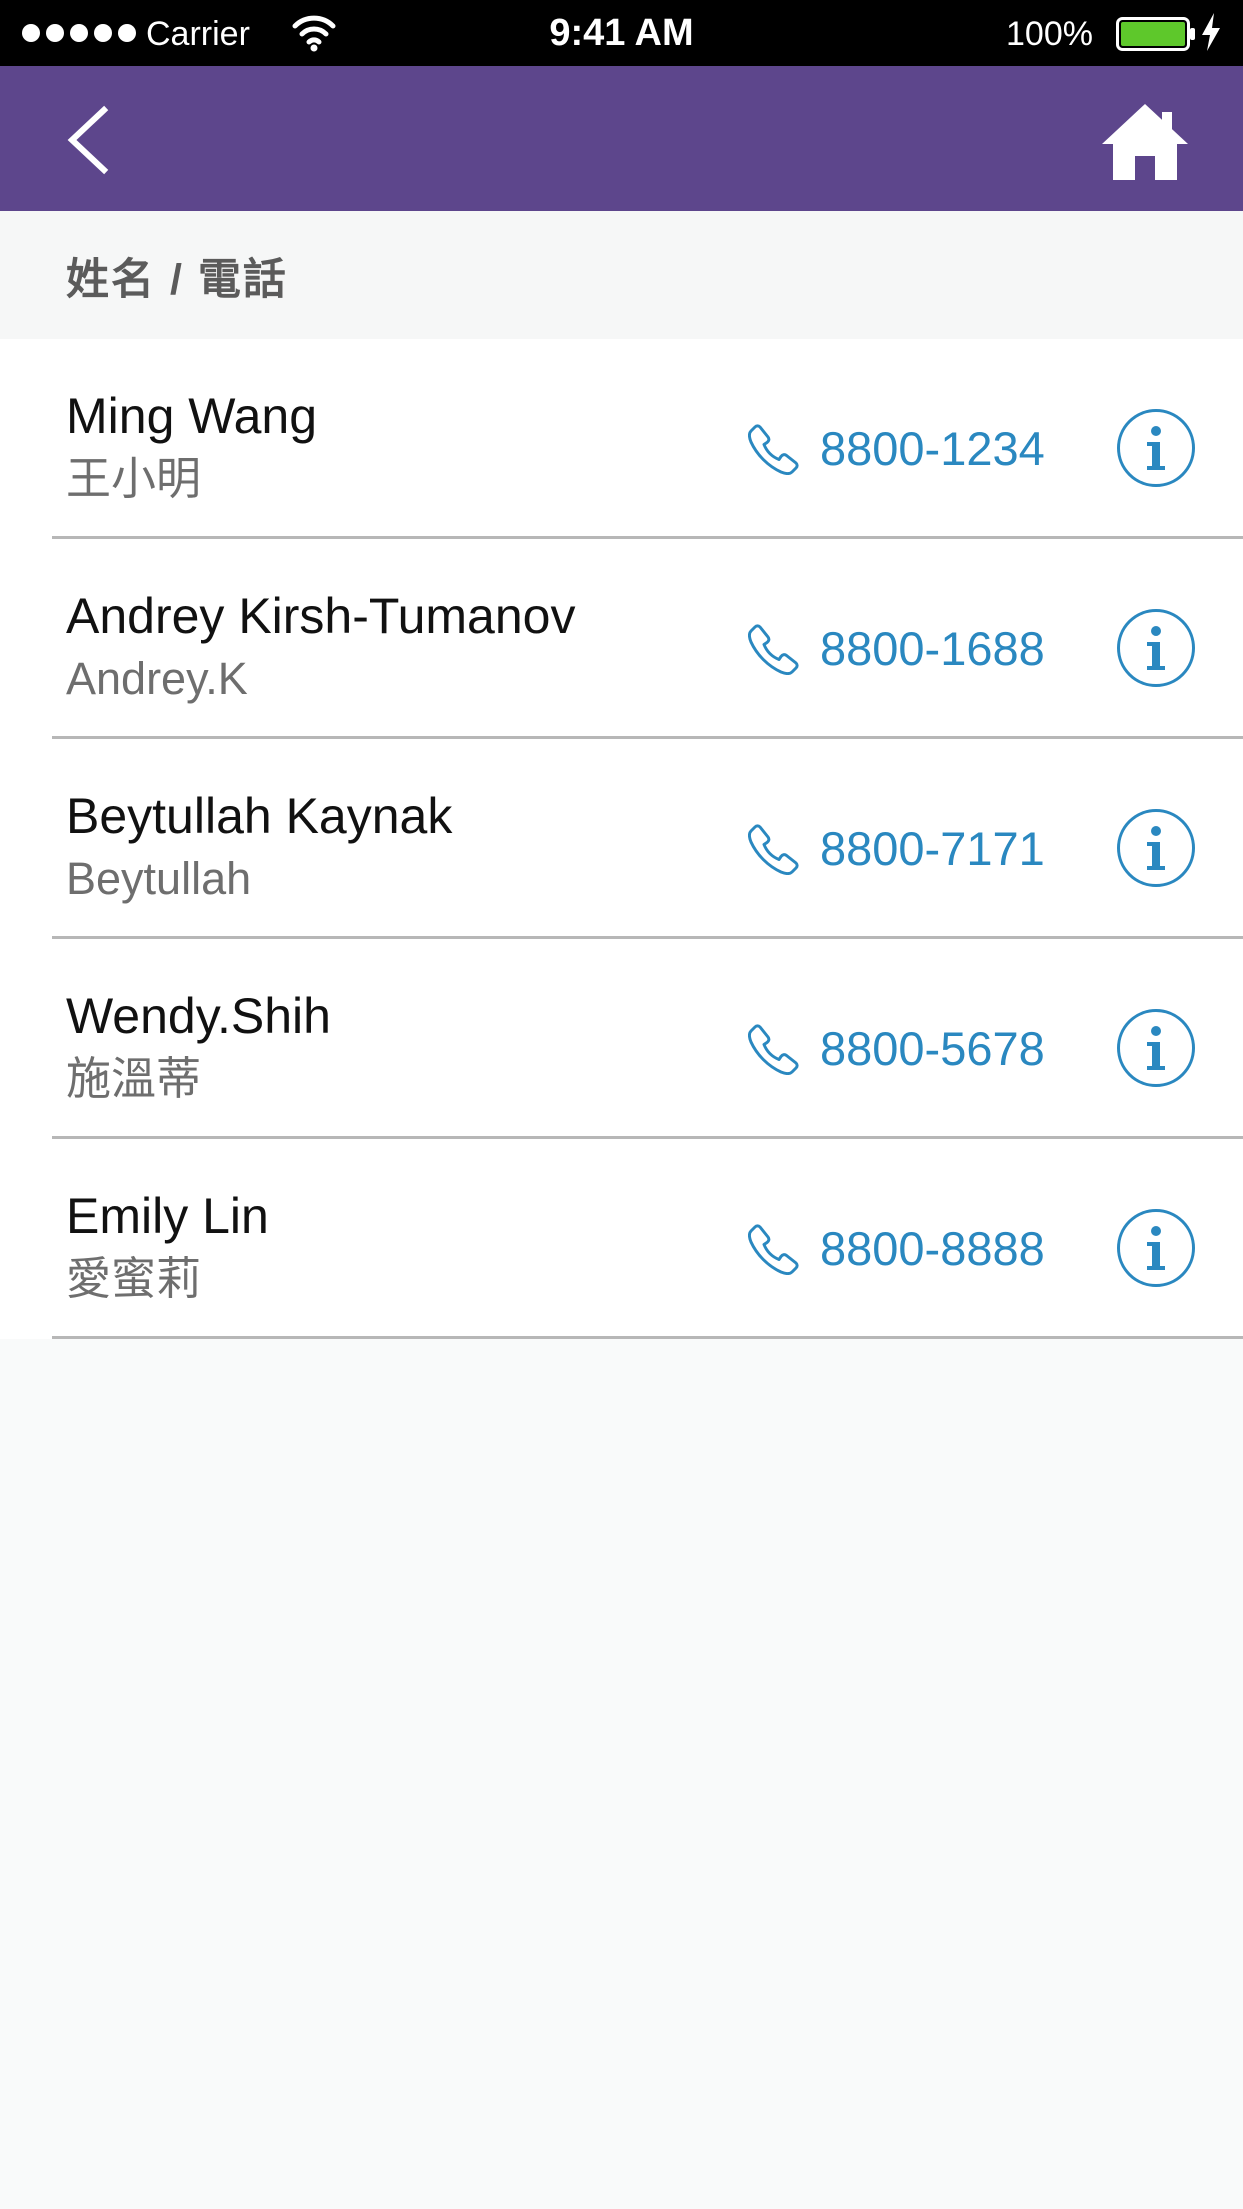 Image resolution: width=1243 pixels, height=2209 pixels. Describe the element at coordinates (621, 33) in the screenshot. I see `status-bar: Carrier 9:41 AM 100%` at that location.